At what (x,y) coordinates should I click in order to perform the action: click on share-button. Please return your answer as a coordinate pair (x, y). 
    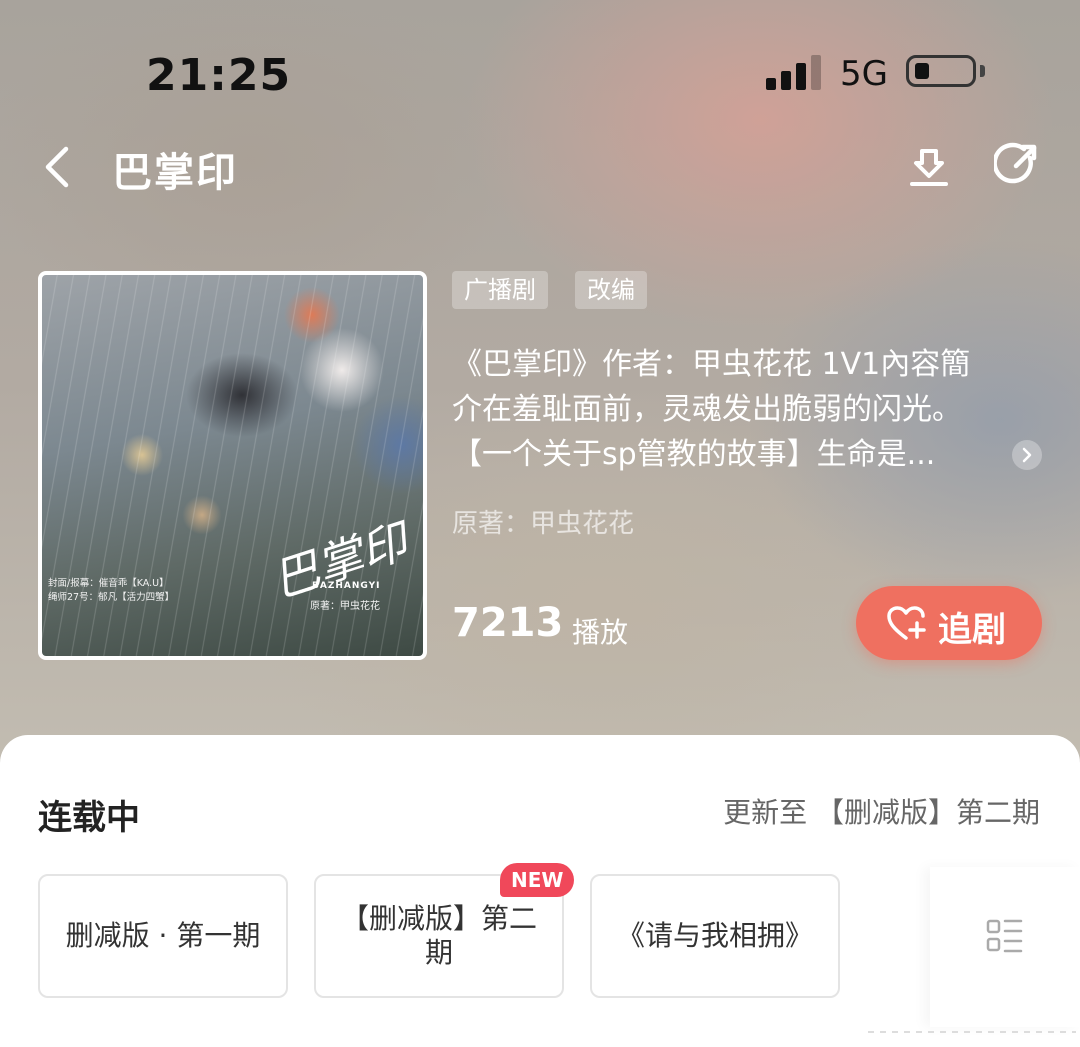
    Looking at the image, I should click on (1016, 165).